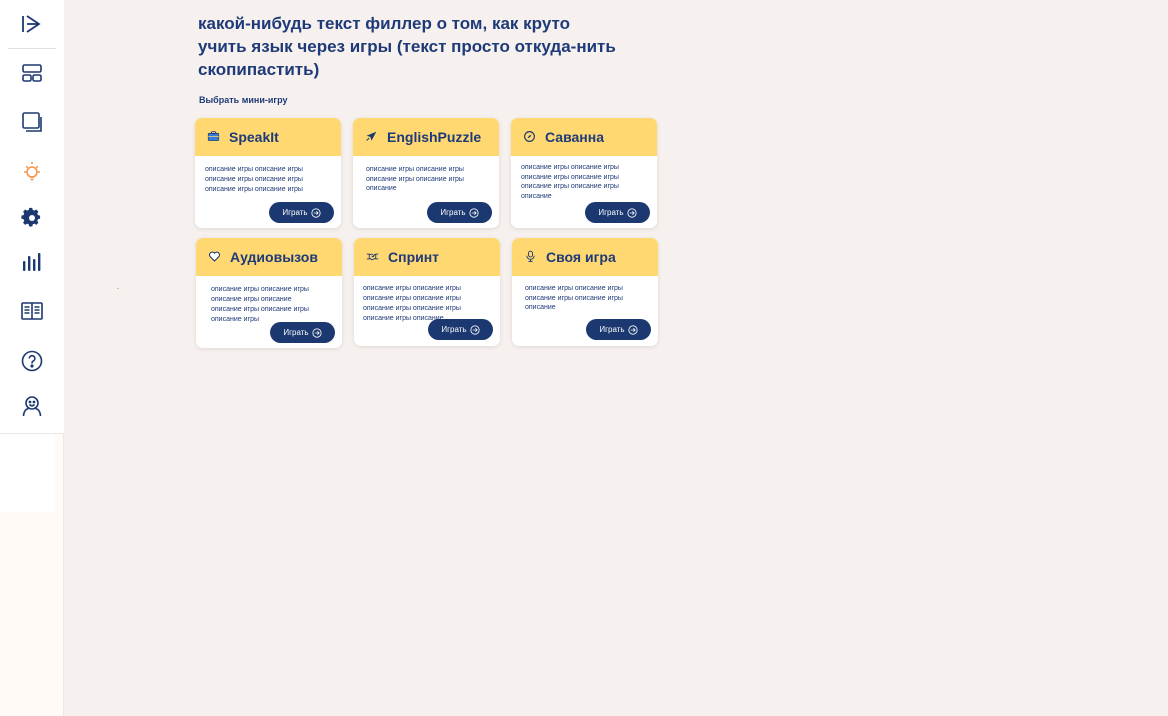 The width and height of the screenshot is (1168, 716). I want to click on card-header: Своя игра, so click(585, 257).